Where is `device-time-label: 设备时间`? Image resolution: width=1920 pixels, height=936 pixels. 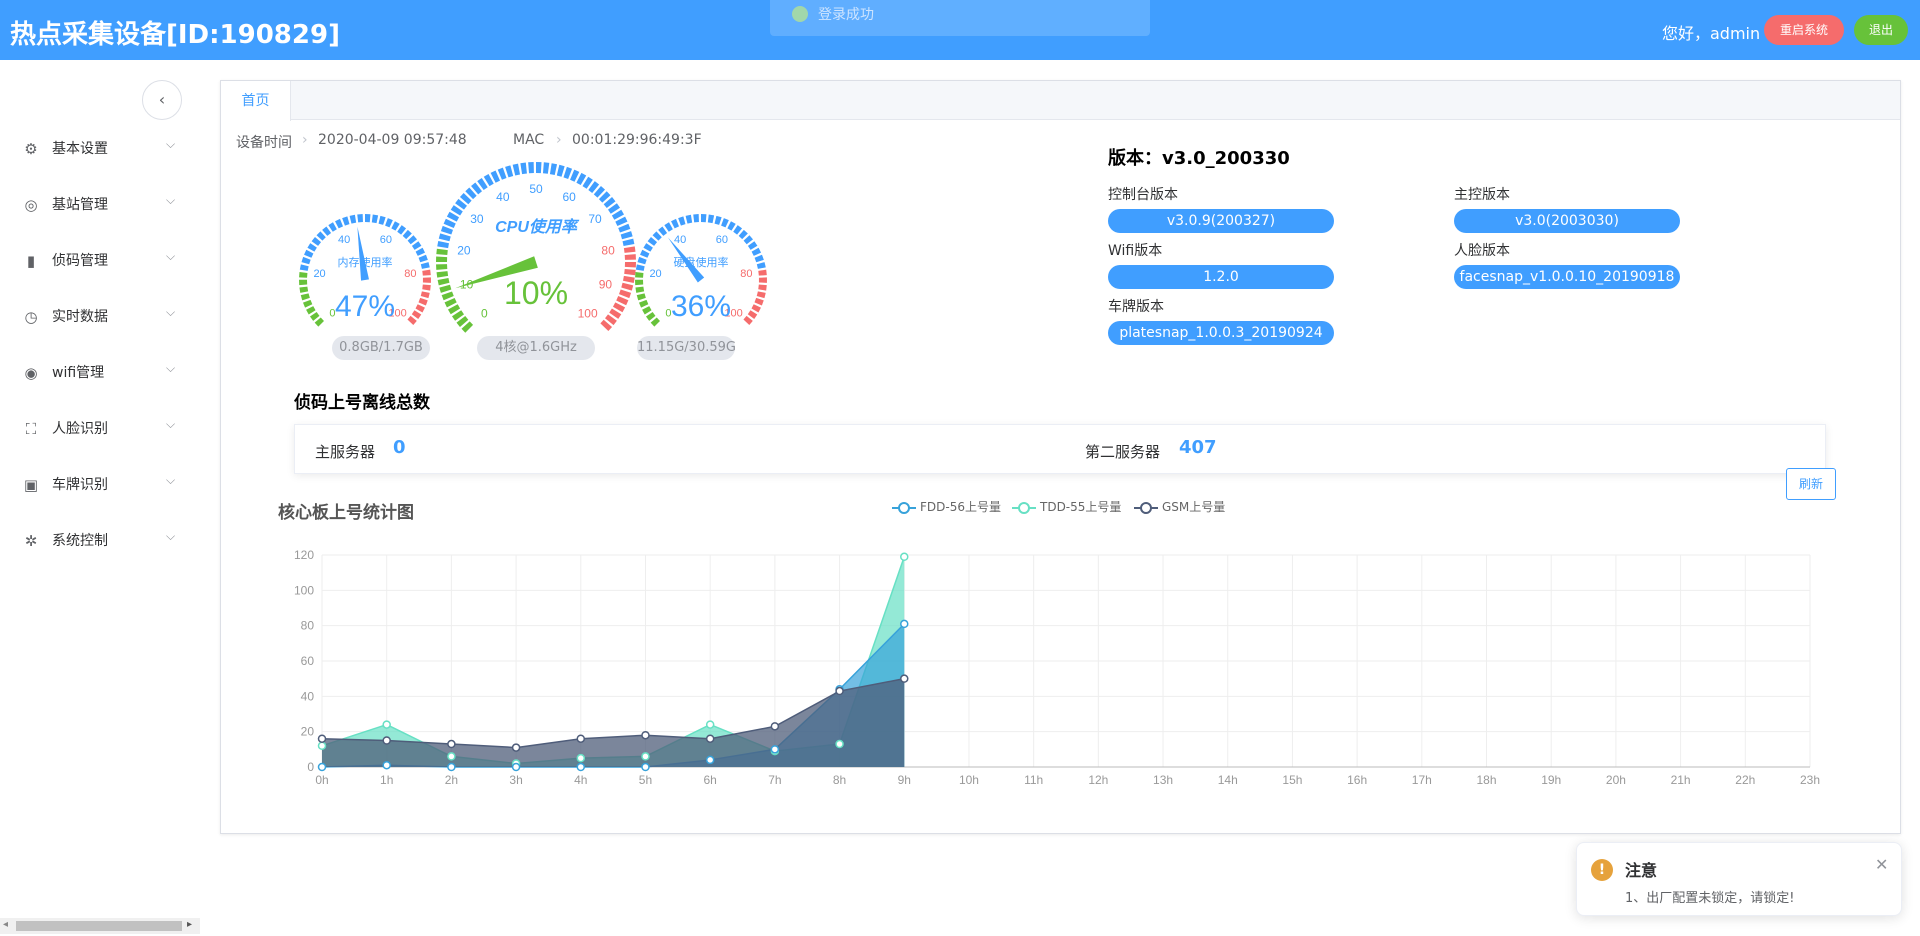
device-time-label: 设备时间 is located at coordinates (264, 143).